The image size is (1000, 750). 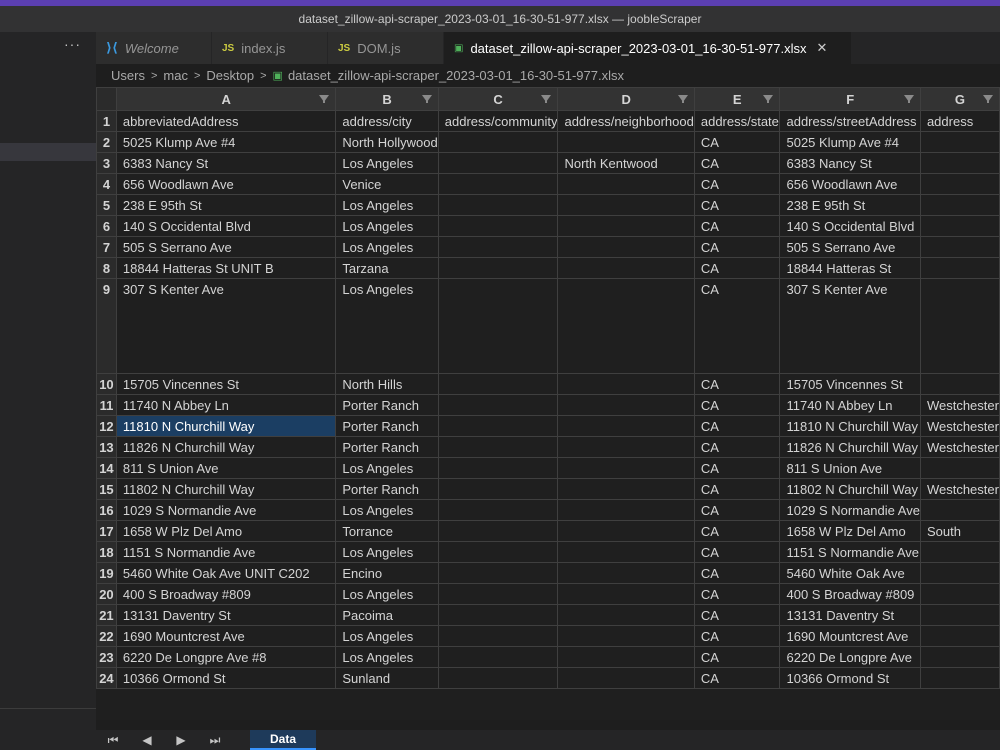 What do you see at coordinates (48, 152) in the screenshot?
I see `sidebar-selected-item` at bounding box center [48, 152].